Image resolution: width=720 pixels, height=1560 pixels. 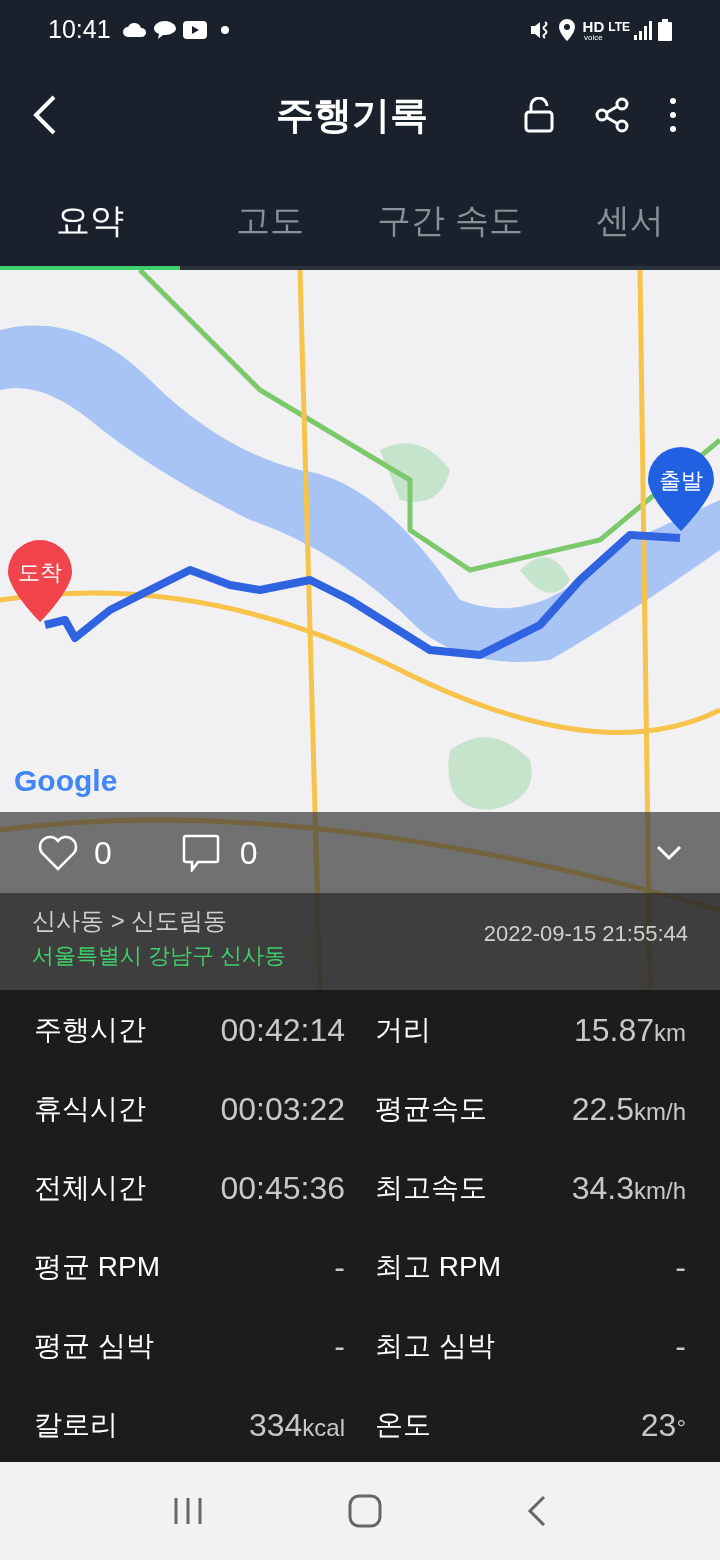 I want to click on stat-label: 온도, so click(x=403, y=1424).